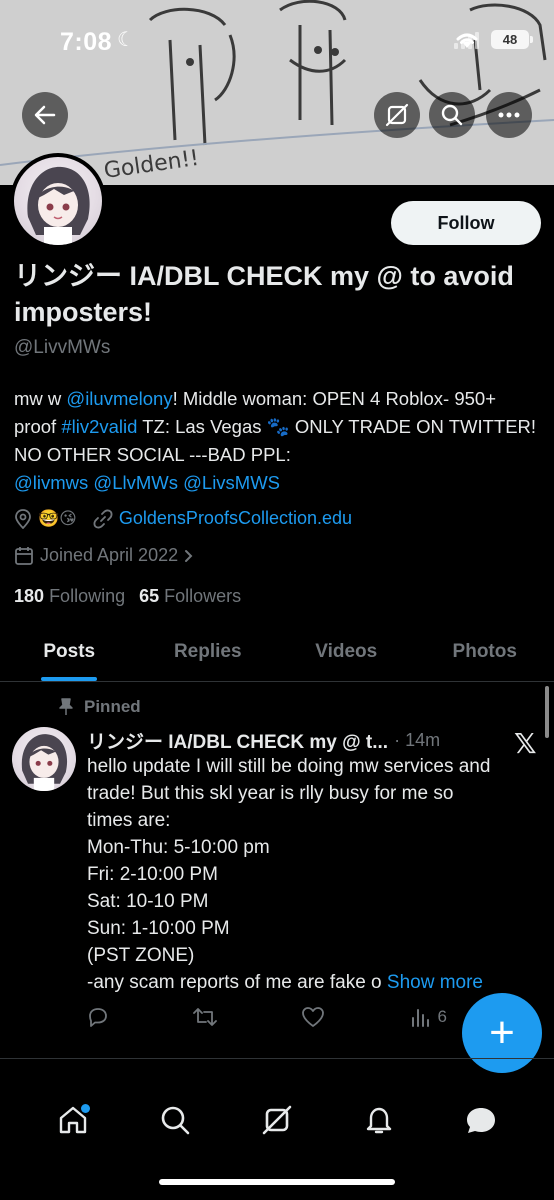 The image size is (554, 1200). I want to click on link-icon, so click(103, 518).